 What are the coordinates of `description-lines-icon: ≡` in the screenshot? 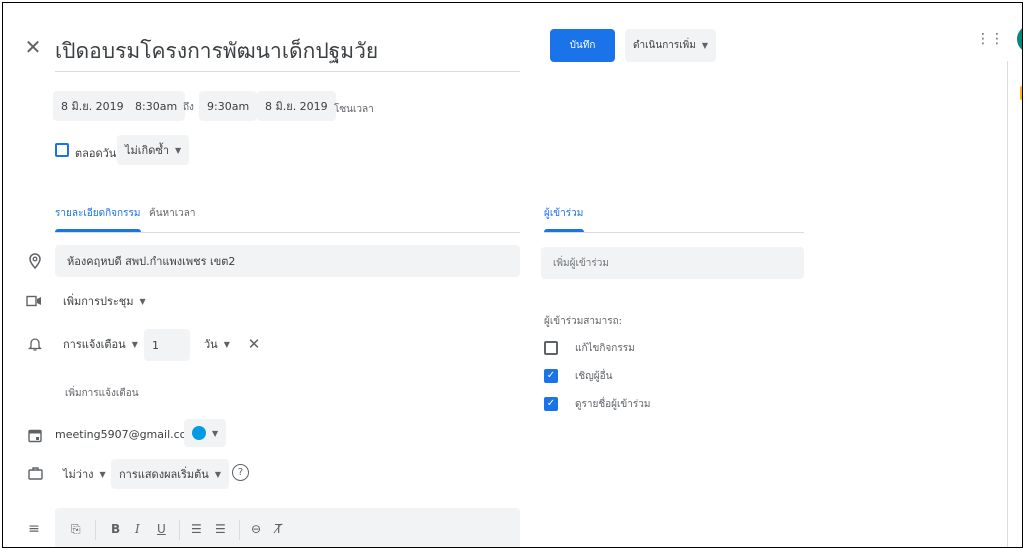 It's located at (34, 529).